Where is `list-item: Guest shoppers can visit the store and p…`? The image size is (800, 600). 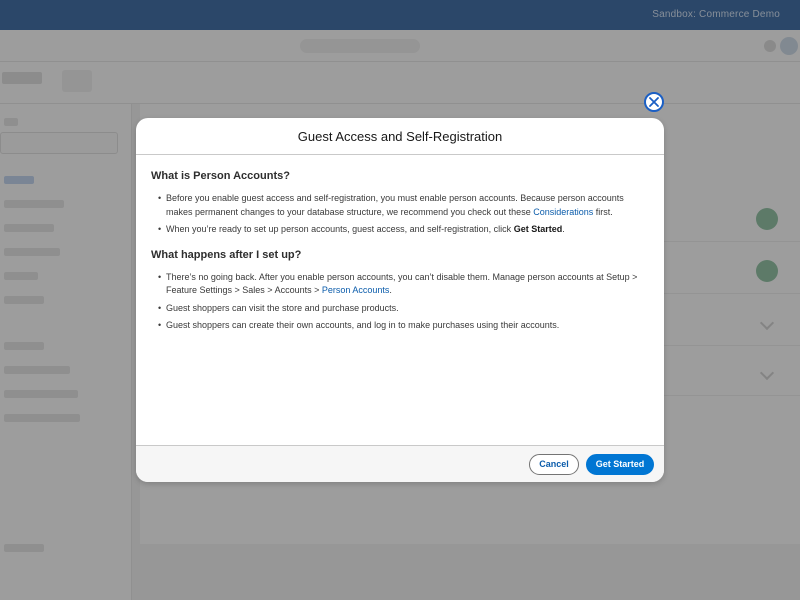
list-item: Guest shoppers can visit the store and p… is located at coordinates (400, 309).